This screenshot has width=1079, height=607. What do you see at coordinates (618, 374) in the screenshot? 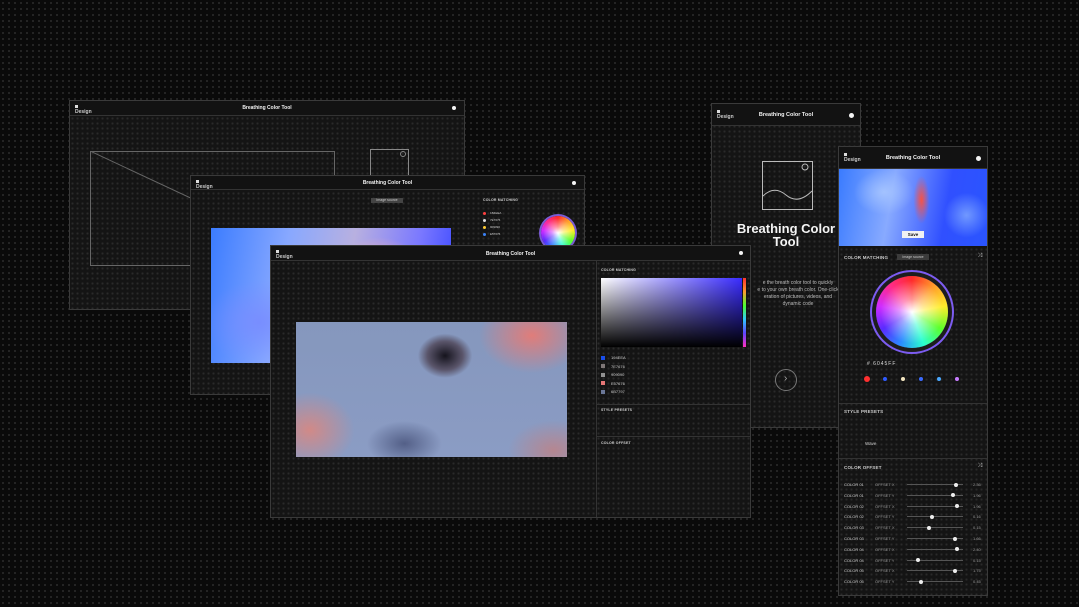
I see `hex-value: 909090` at bounding box center [618, 374].